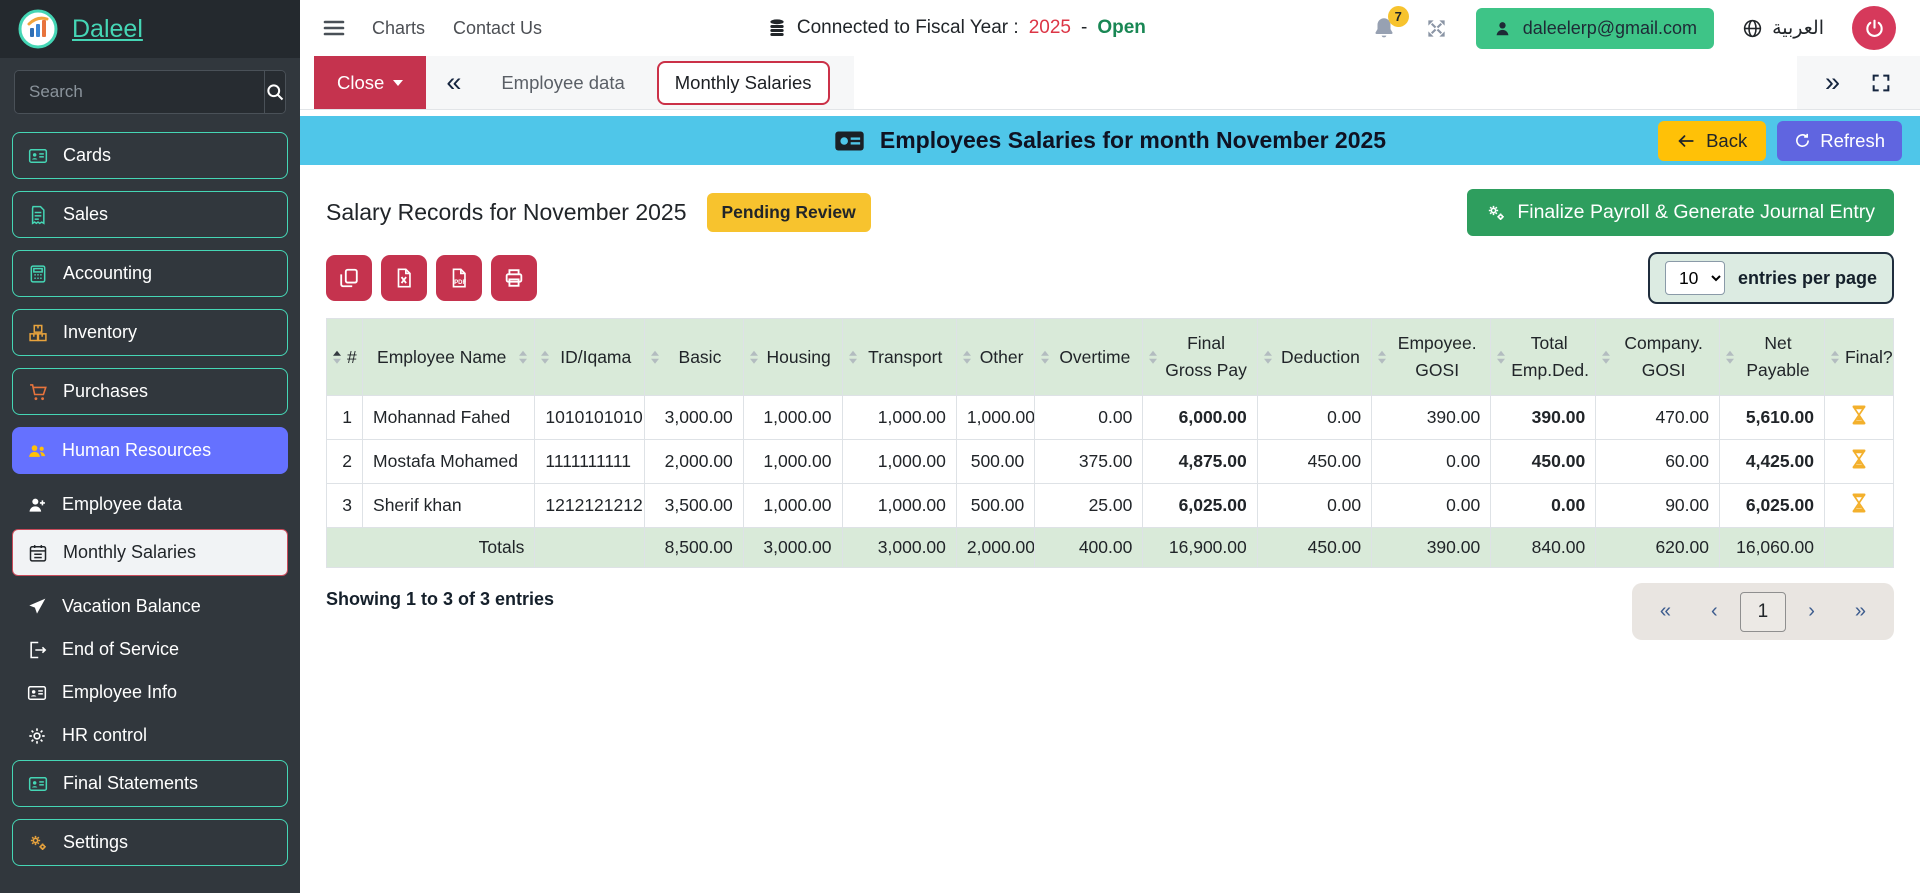 This screenshot has width=1920, height=893. Describe the element at coordinates (1200, 548) in the screenshot. I see `totals-final-gross-pay: 16,900.00` at that location.